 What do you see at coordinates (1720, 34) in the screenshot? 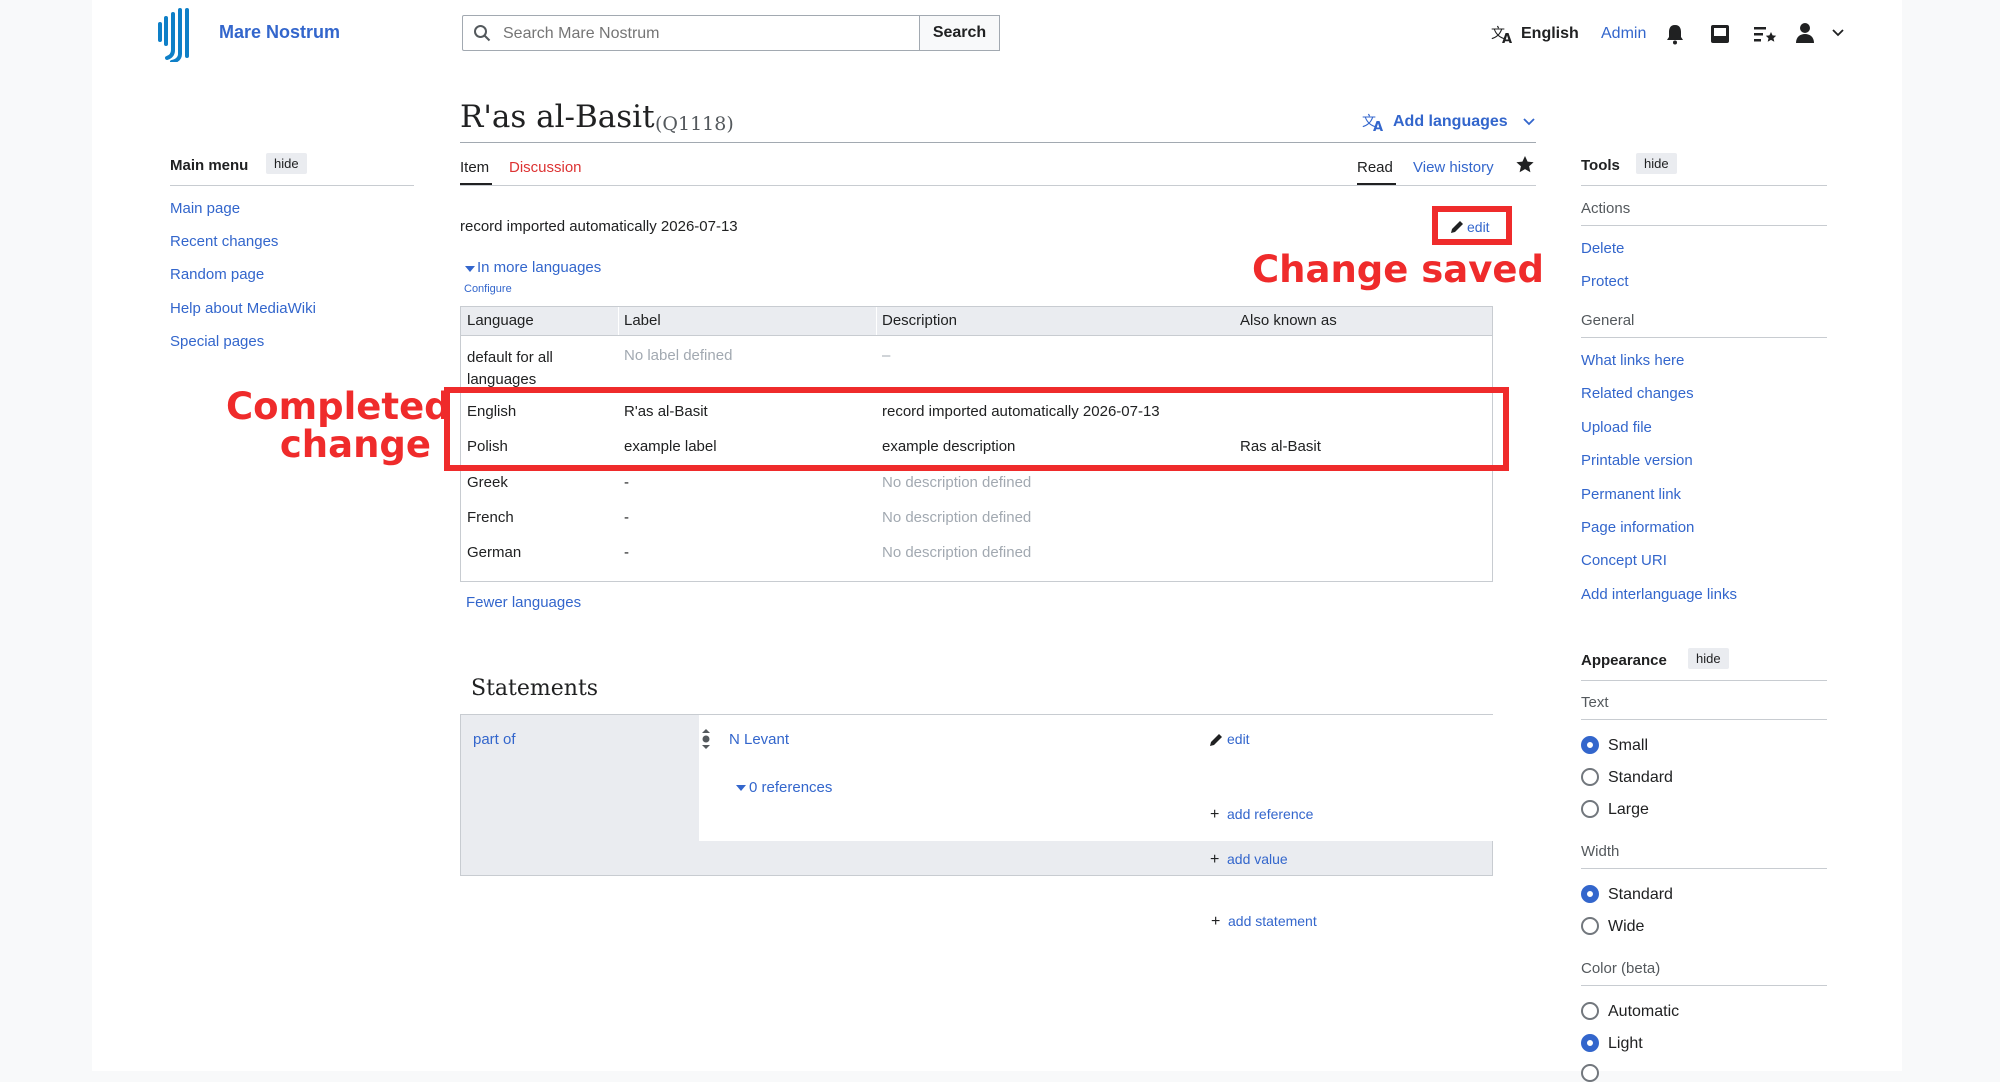
I see `inbox-icon` at bounding box center [1720, 34].